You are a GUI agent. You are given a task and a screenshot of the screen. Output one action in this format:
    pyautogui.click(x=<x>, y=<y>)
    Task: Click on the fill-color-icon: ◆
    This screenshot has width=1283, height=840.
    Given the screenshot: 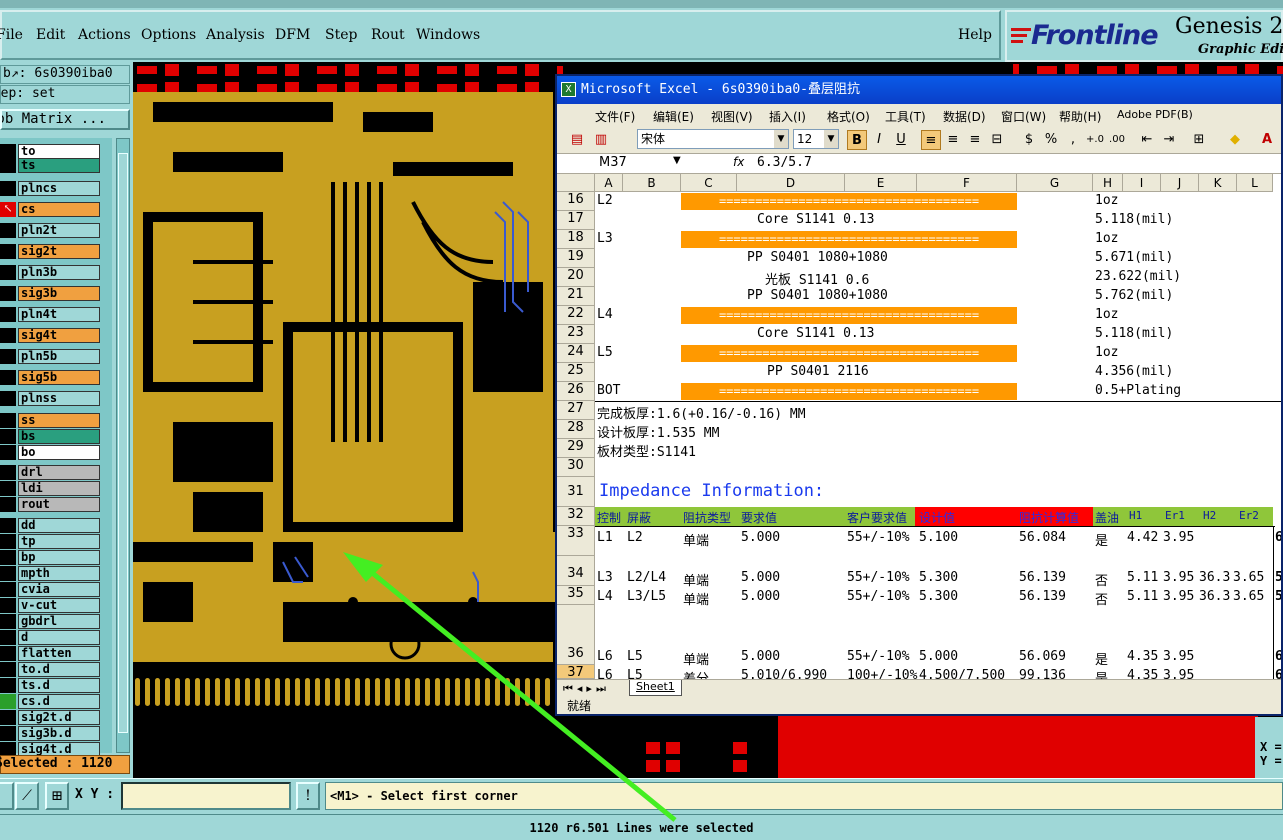 What is the action you would take?
    pyautogui.click(x=1235, y=140)
    